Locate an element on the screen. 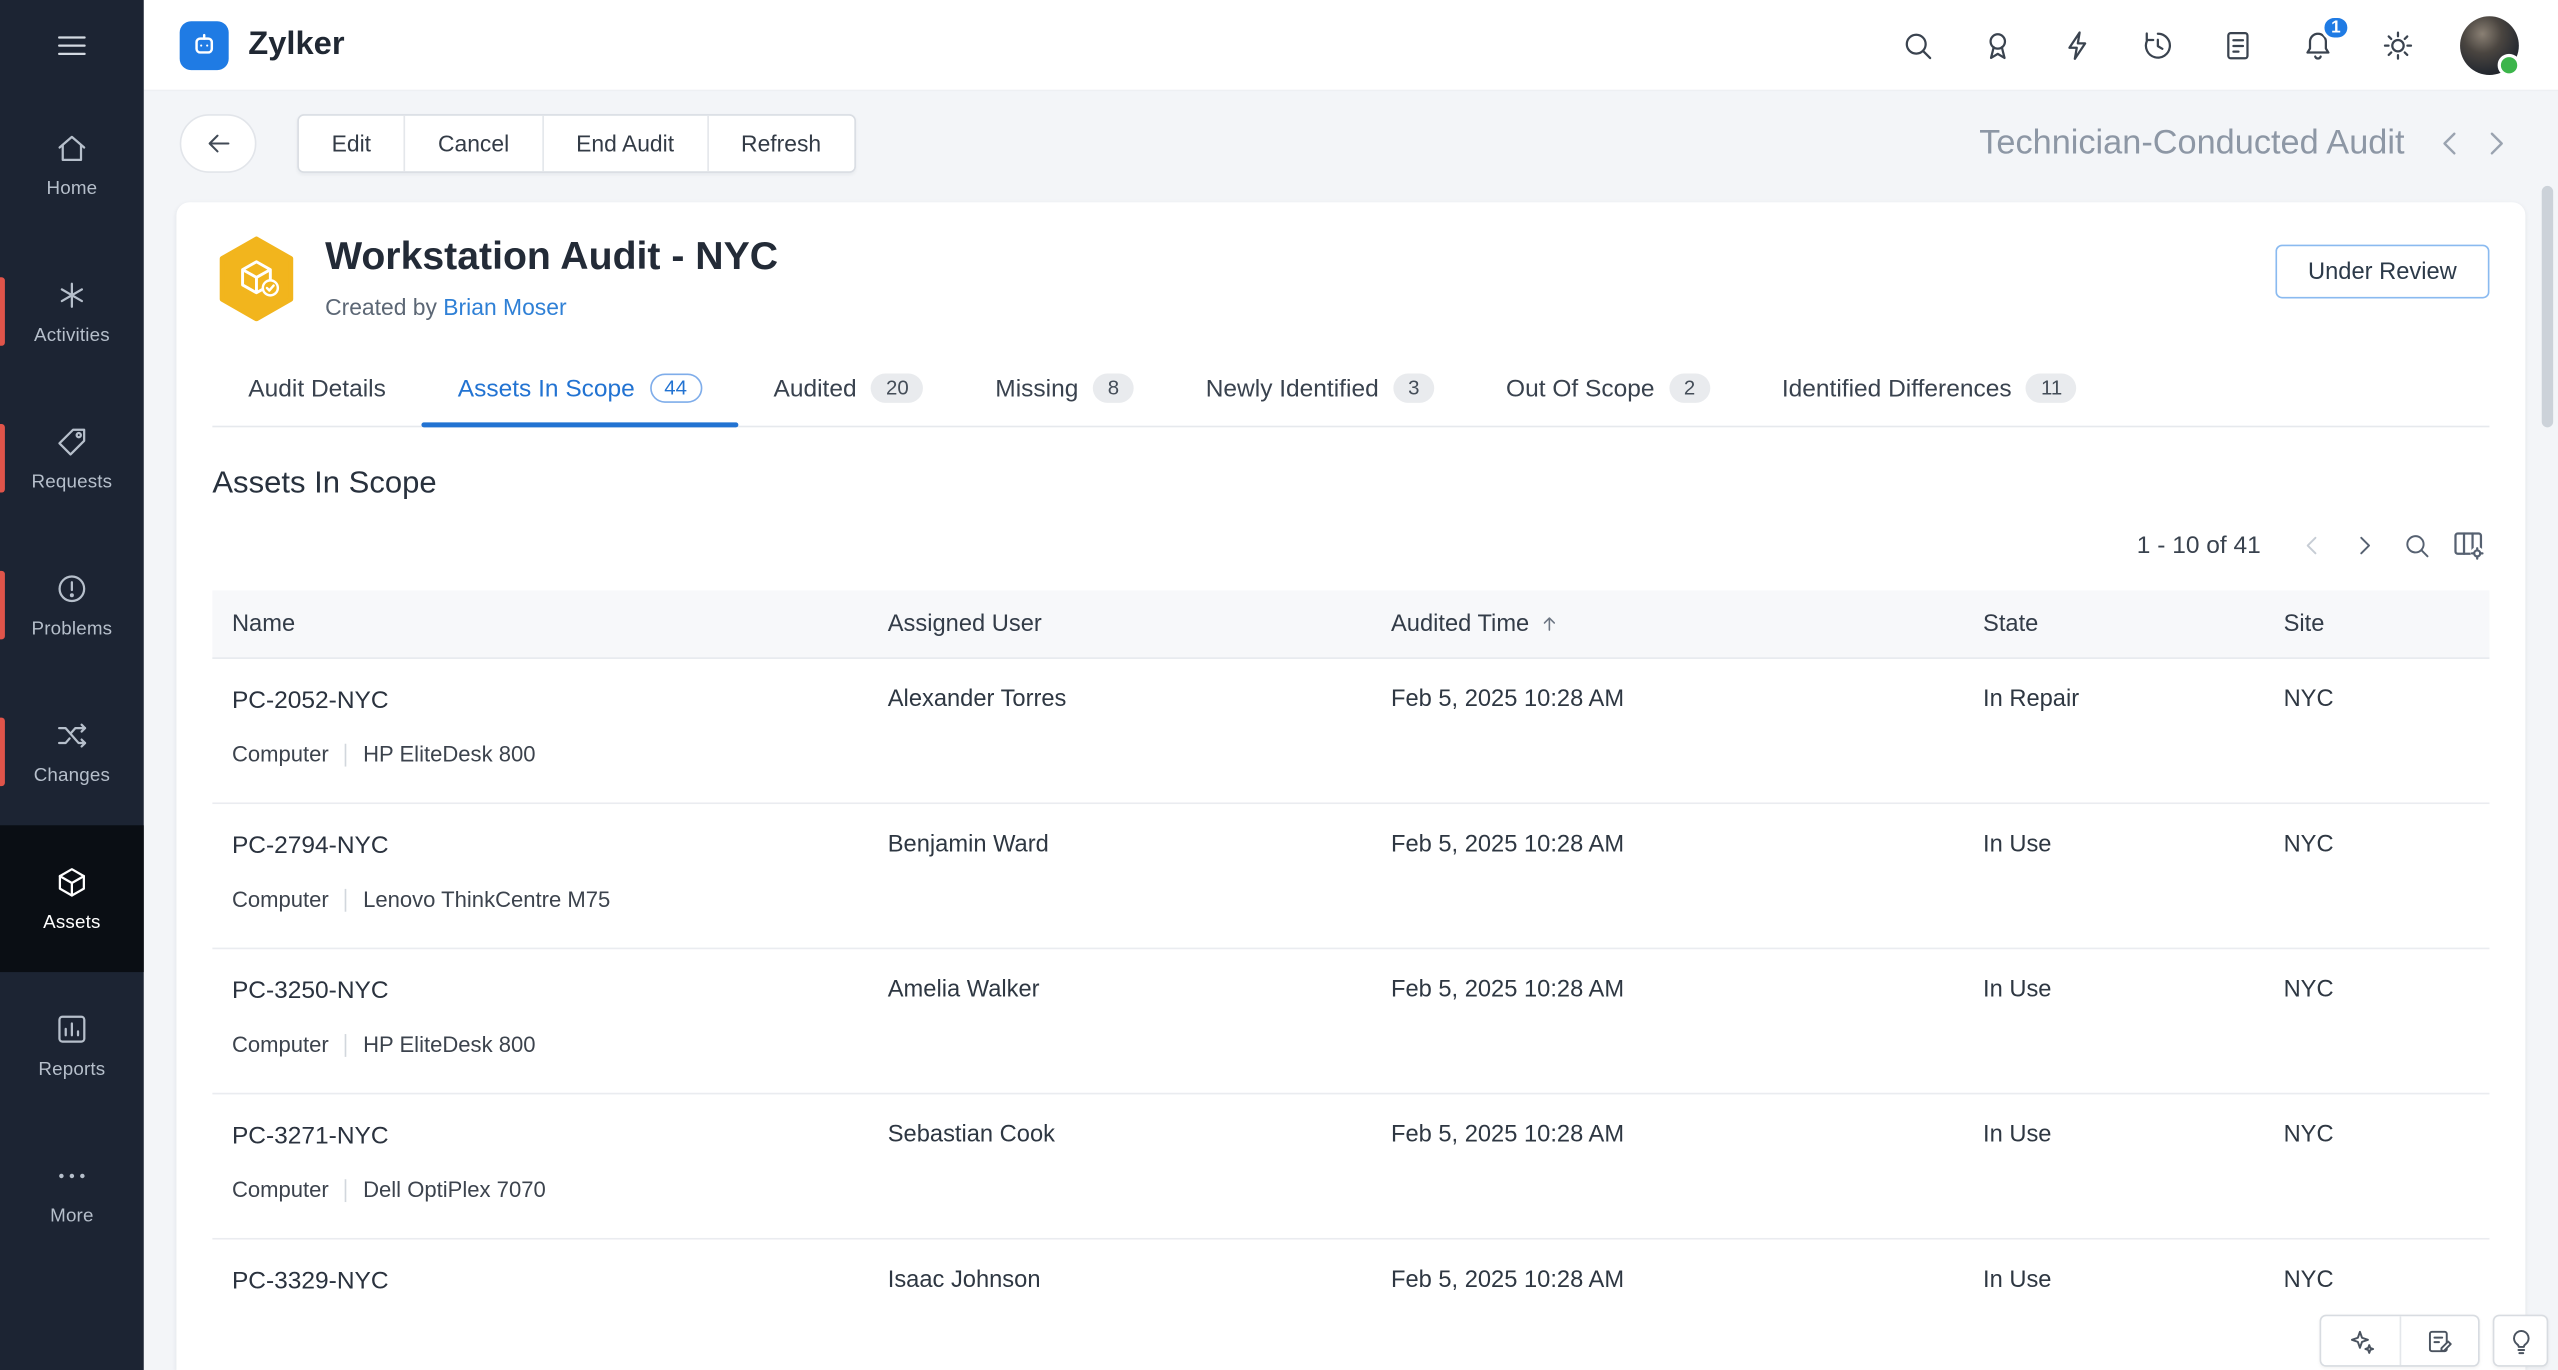  topbar: Zylker 1 is located at coordinates (1350, 46).